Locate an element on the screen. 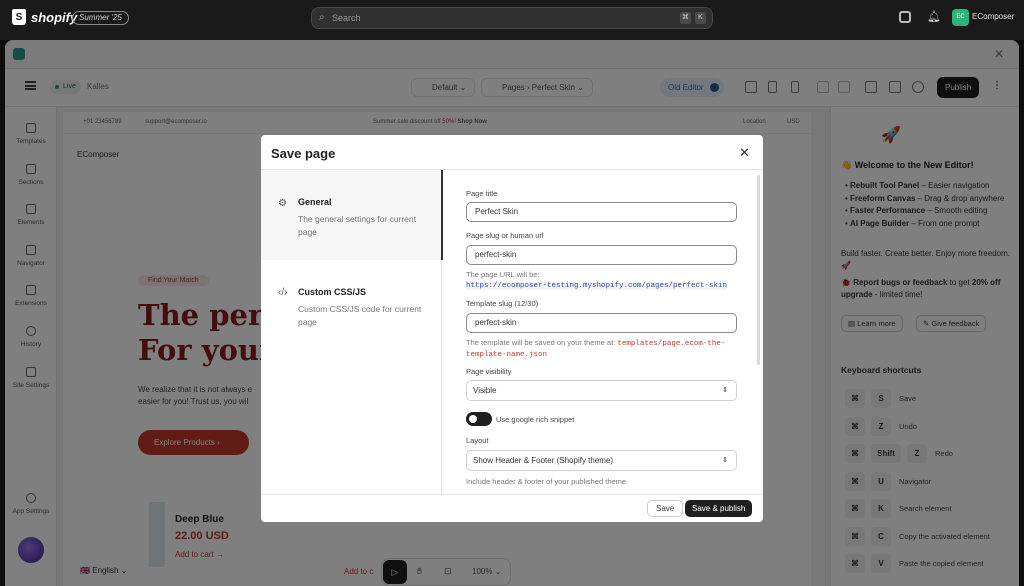 The width and height of the screenshot is (1024, 586). gear-icon: ⚙ is located at coordinates (282, 203).